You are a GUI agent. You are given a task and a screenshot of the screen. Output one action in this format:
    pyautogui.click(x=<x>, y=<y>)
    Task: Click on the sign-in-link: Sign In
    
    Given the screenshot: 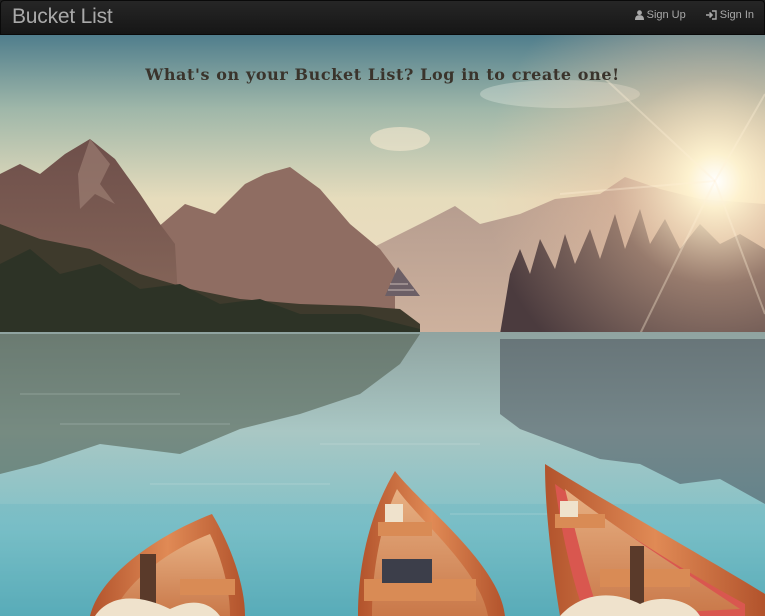 What is the action you would take?
    pyautogui.click(x=729, y=15)
    